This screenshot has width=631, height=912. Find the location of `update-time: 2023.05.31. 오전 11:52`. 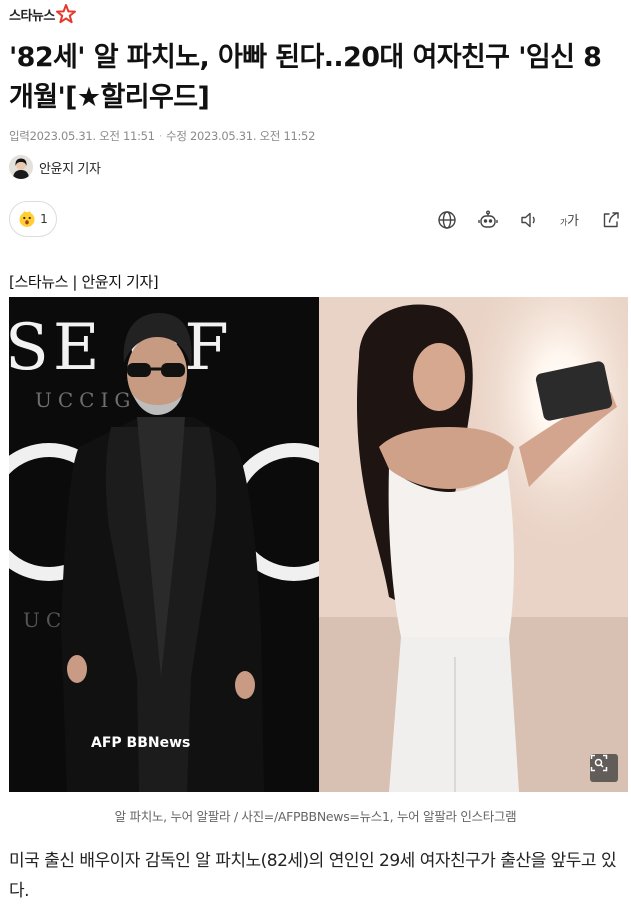

update-time: 2023.05.31. 오전 11:52 is located at coordinates (252, 136).